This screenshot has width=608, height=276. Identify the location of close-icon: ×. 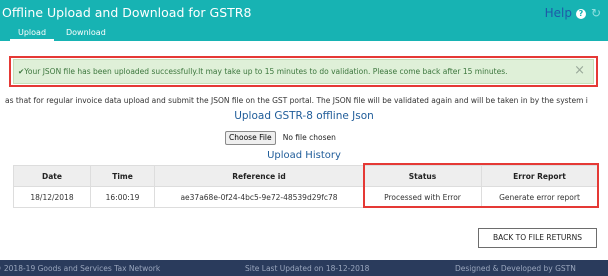
(579, 71).